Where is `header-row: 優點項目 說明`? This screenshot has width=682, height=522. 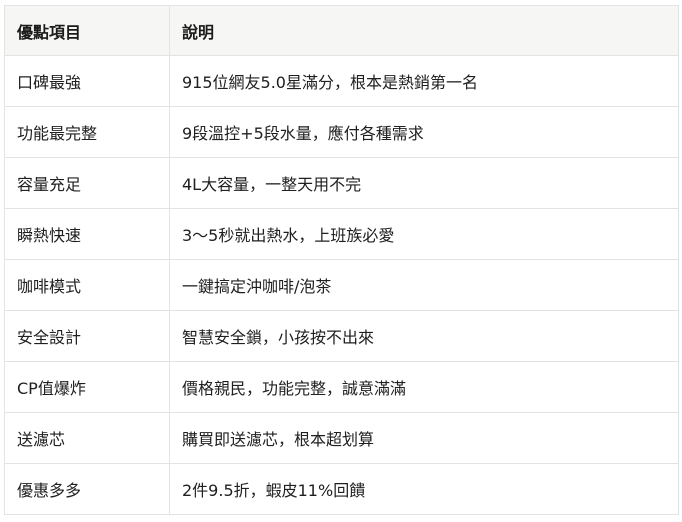 header-row: 優點項目 說明 is located at coordinates (341, 30).